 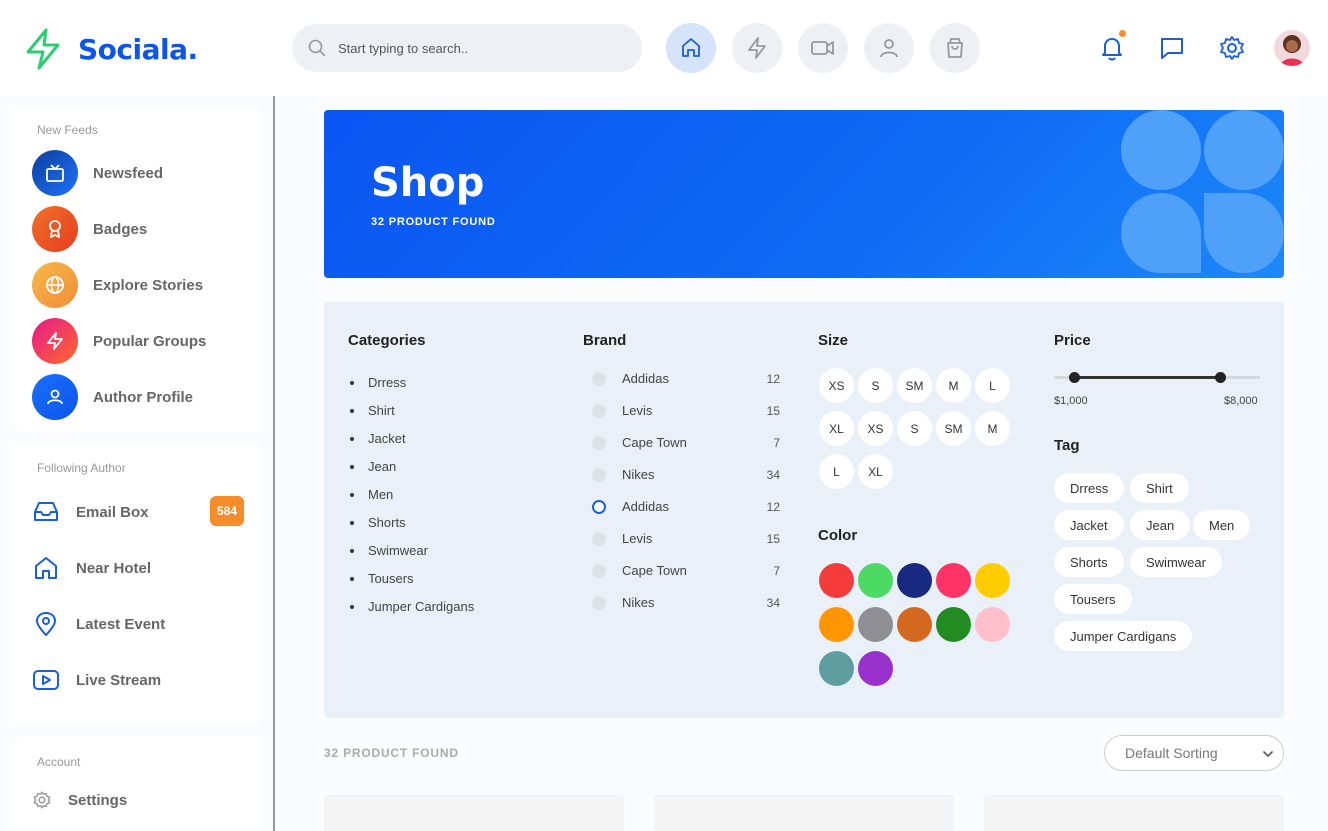 I want to click on category-item: Men, so click(x=371, y=494).